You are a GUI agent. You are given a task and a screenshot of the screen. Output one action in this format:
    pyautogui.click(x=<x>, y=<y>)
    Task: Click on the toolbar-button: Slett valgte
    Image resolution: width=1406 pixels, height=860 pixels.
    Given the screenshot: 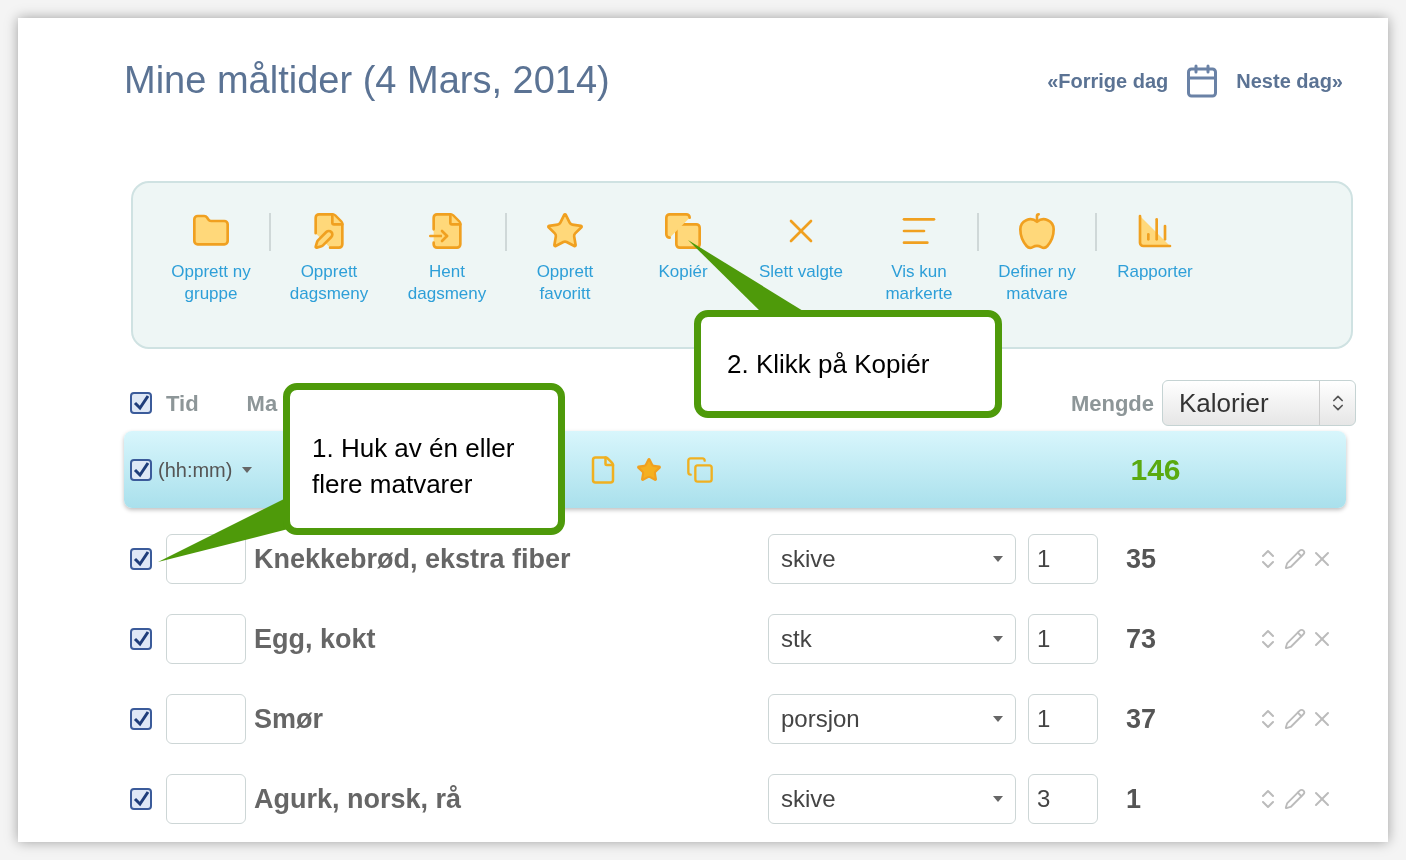 What is the action you would take?
    pyautogui.click(x=801, y=247)
    